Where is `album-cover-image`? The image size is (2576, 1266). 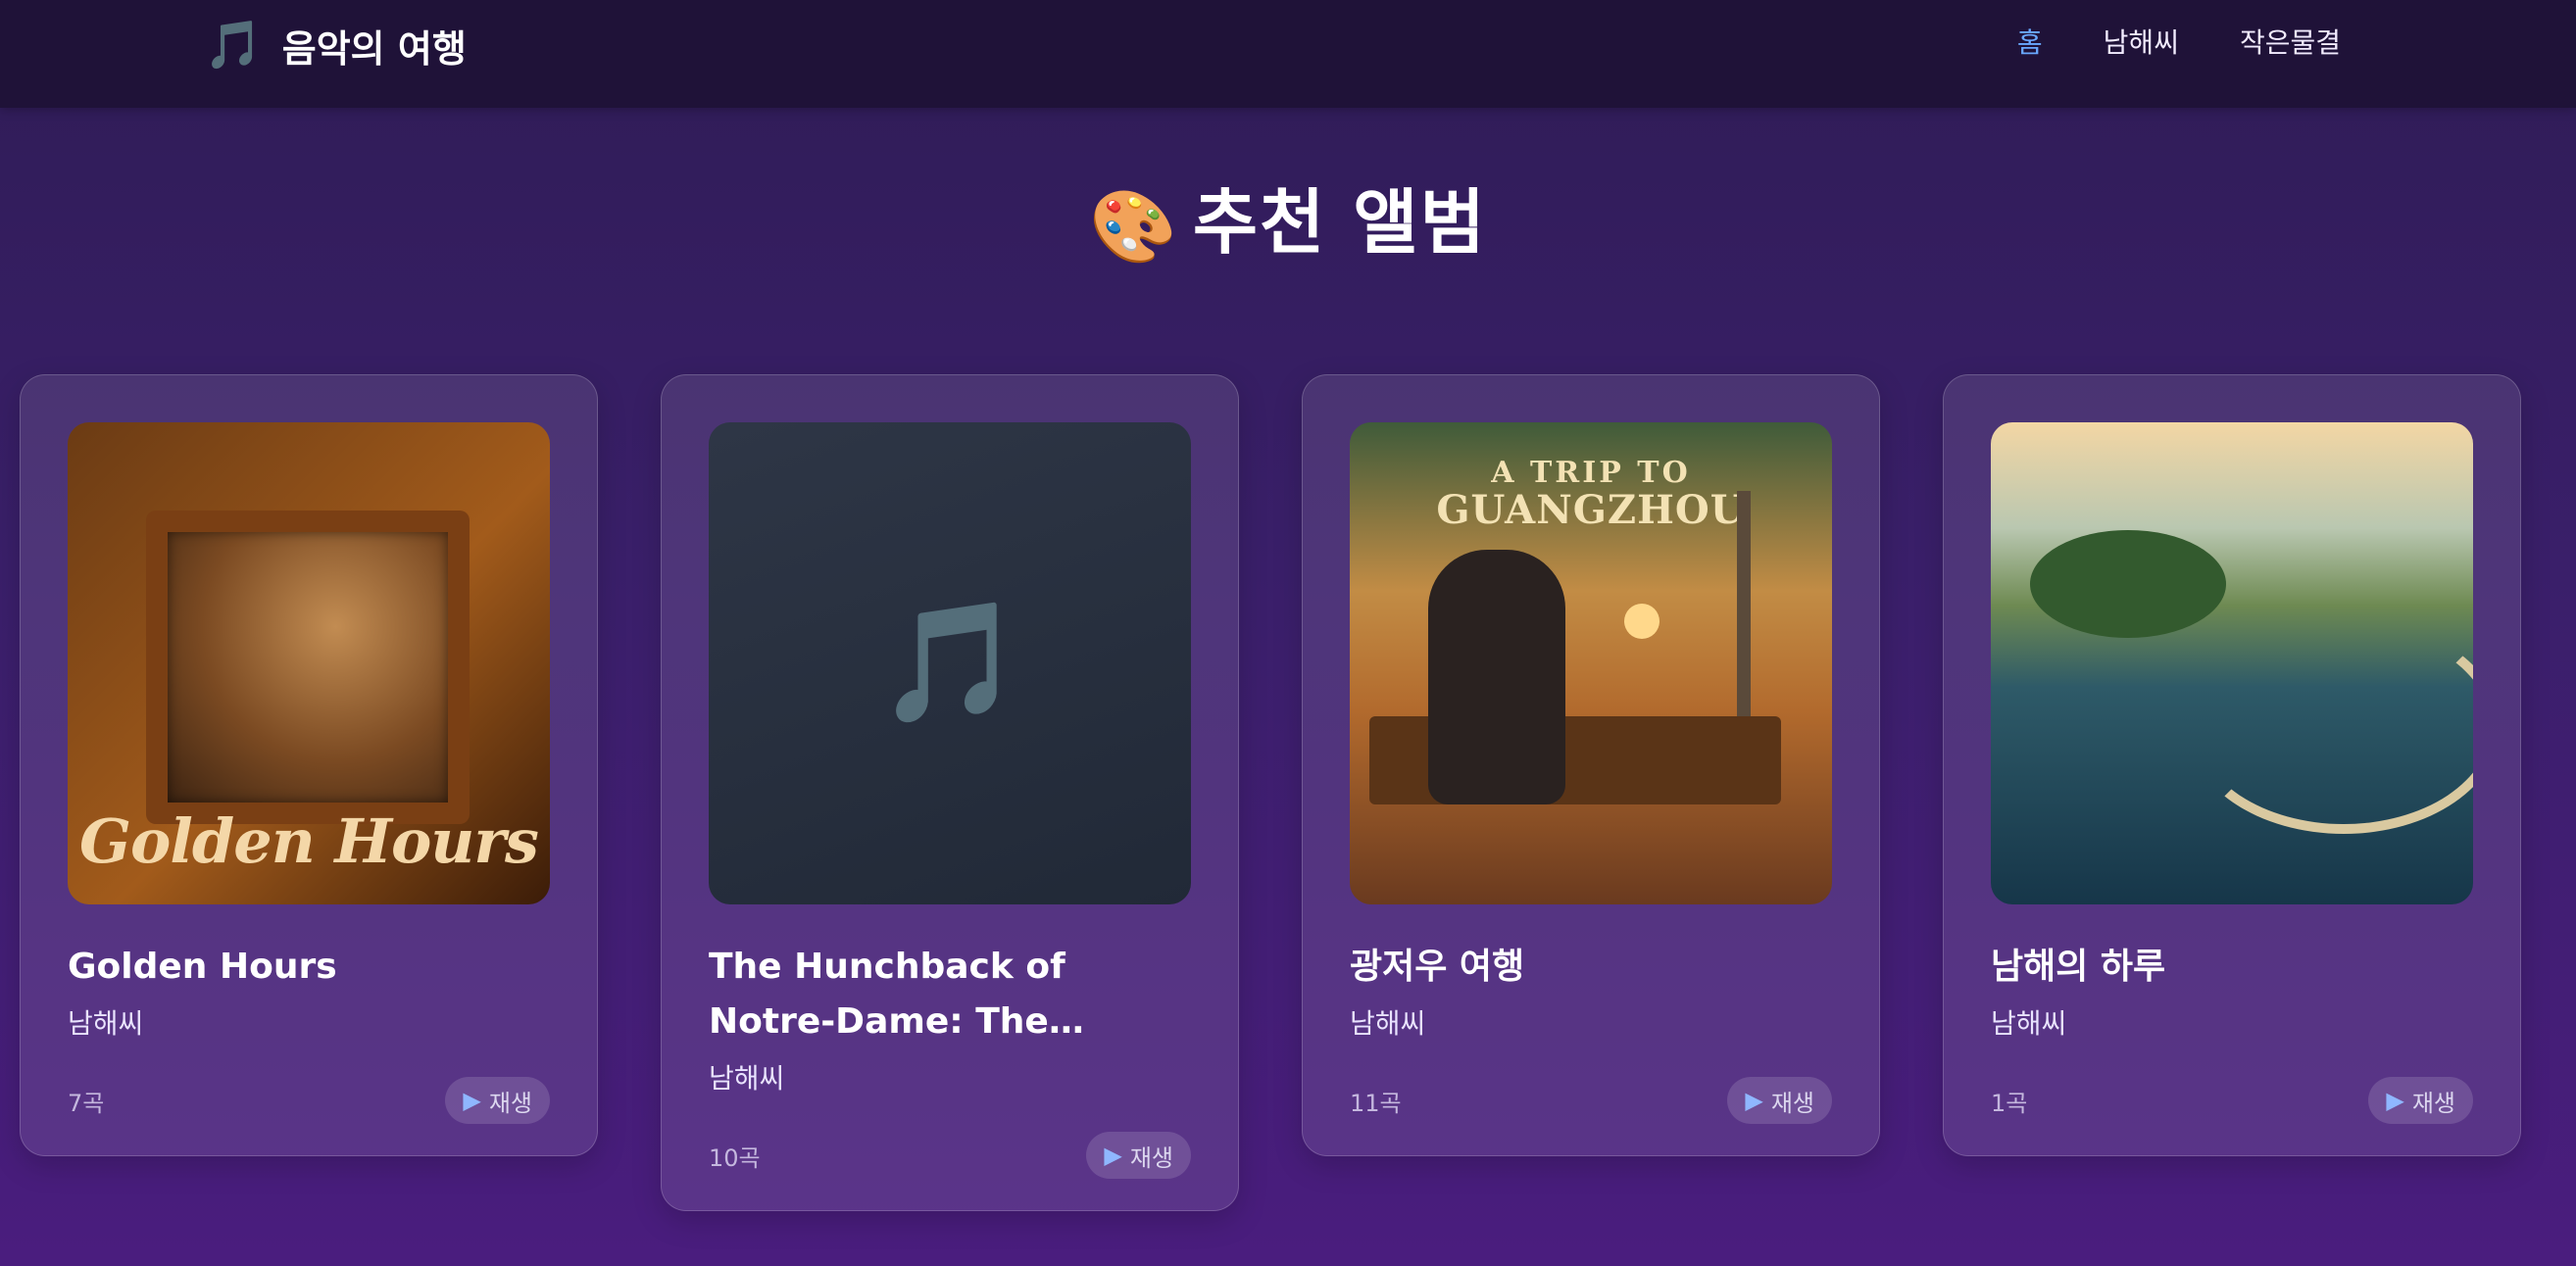
album-cover-image is located at coordinates (2232, 663).